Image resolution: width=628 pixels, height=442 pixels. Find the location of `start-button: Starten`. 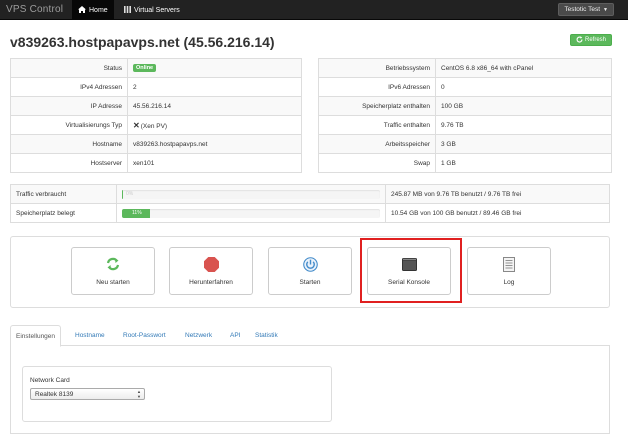

start-button: Starten is located at coordinates (310, 271).